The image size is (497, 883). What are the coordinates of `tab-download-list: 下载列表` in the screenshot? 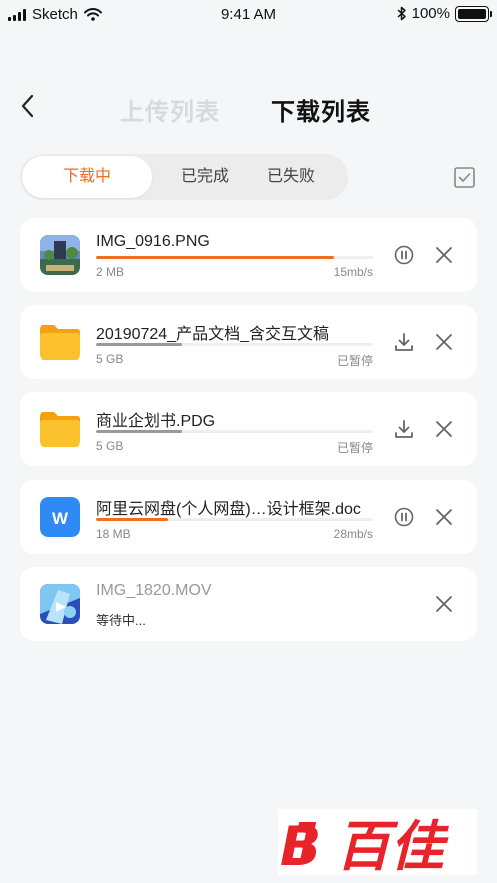 It's located at (321, 109).